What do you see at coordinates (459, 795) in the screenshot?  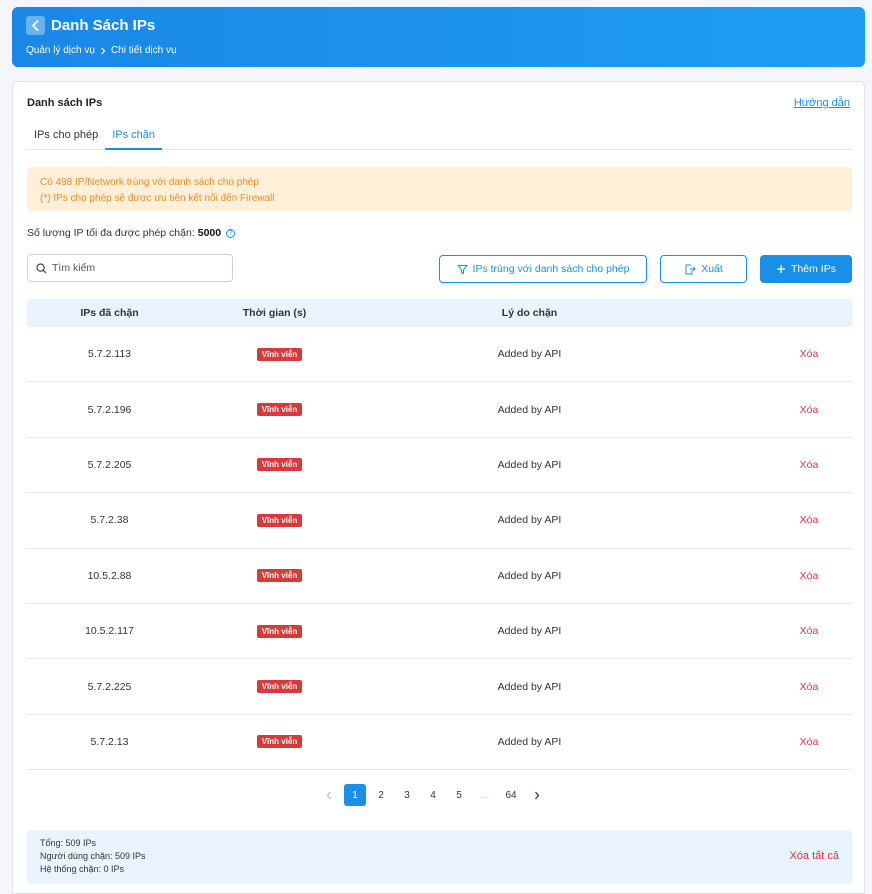 I see `page-button: 5` at bounding box center [459, 795].